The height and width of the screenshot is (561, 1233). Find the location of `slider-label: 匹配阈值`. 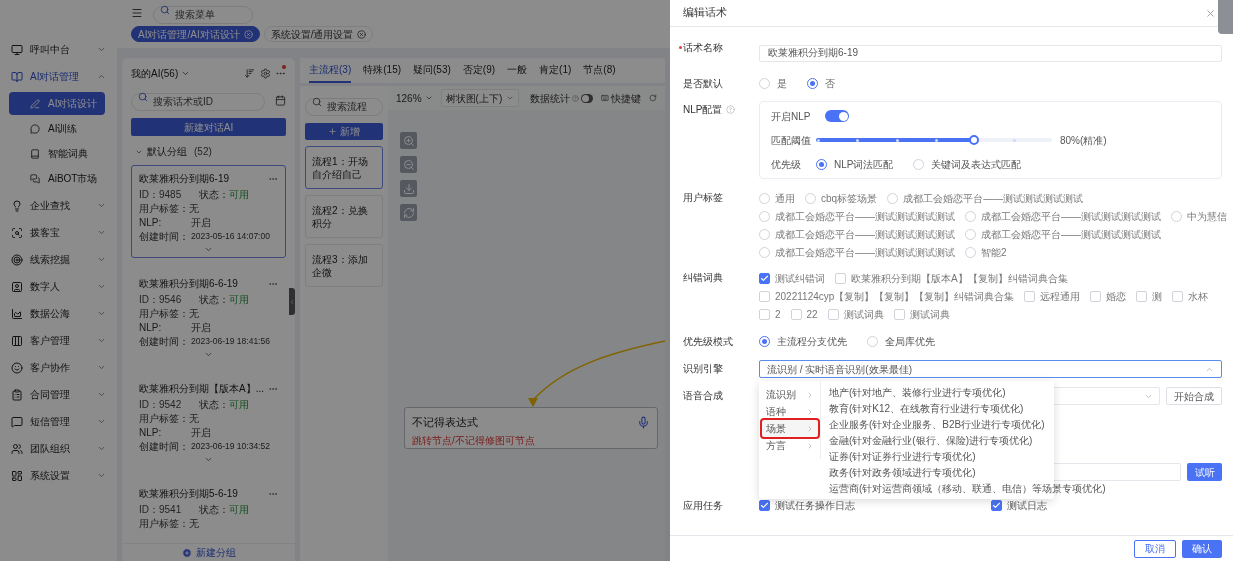

slider-label: 匹配阈值 is located at coordinates (791, 140).